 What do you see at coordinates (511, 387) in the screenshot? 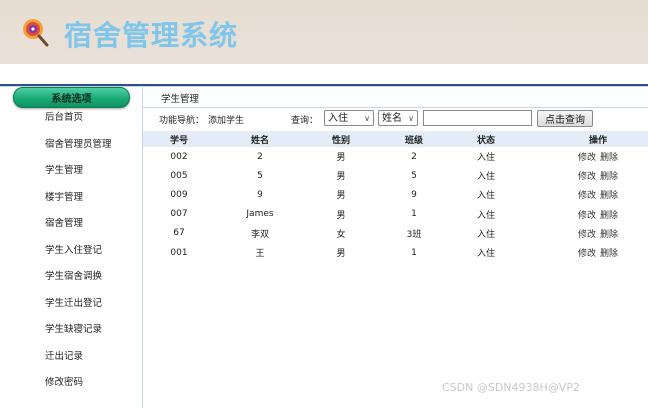
I see `watermark: CSDN @SDN4938H@VP2` at bounding box center [511, 387].